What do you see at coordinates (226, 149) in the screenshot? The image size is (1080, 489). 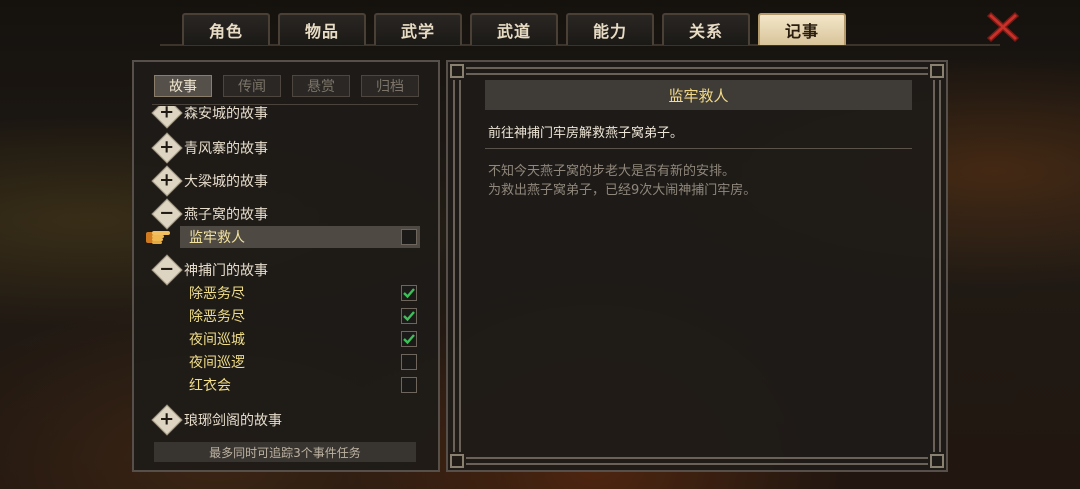 I see `story-group-label: 青风寨的故事` at bounding box center [226, 149].